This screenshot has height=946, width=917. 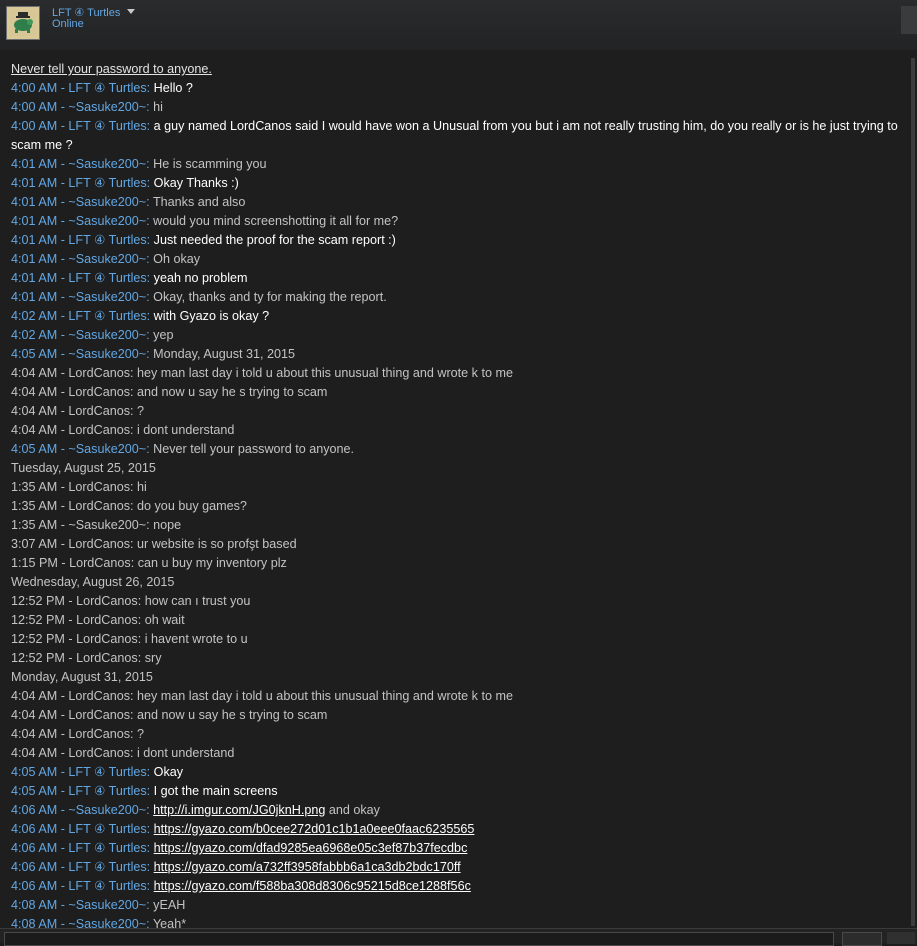 What do you see at coordinates (82, 677) in the screenshot?
I see `history-text: Monday, August 31, 2015` at bounding box center [82, 677].